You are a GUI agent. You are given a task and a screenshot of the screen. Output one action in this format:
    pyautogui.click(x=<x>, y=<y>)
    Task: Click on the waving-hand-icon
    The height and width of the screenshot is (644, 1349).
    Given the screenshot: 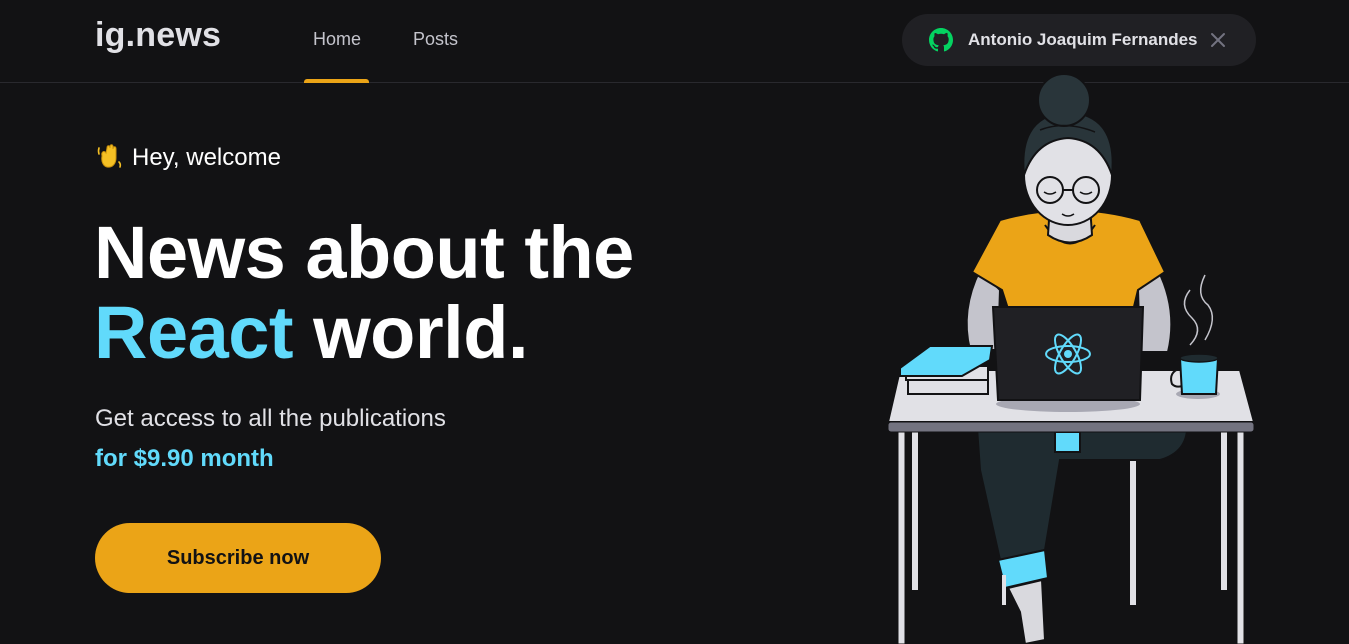 What is the action you would take?
    pyautogui.click(x=109, y=156)
    